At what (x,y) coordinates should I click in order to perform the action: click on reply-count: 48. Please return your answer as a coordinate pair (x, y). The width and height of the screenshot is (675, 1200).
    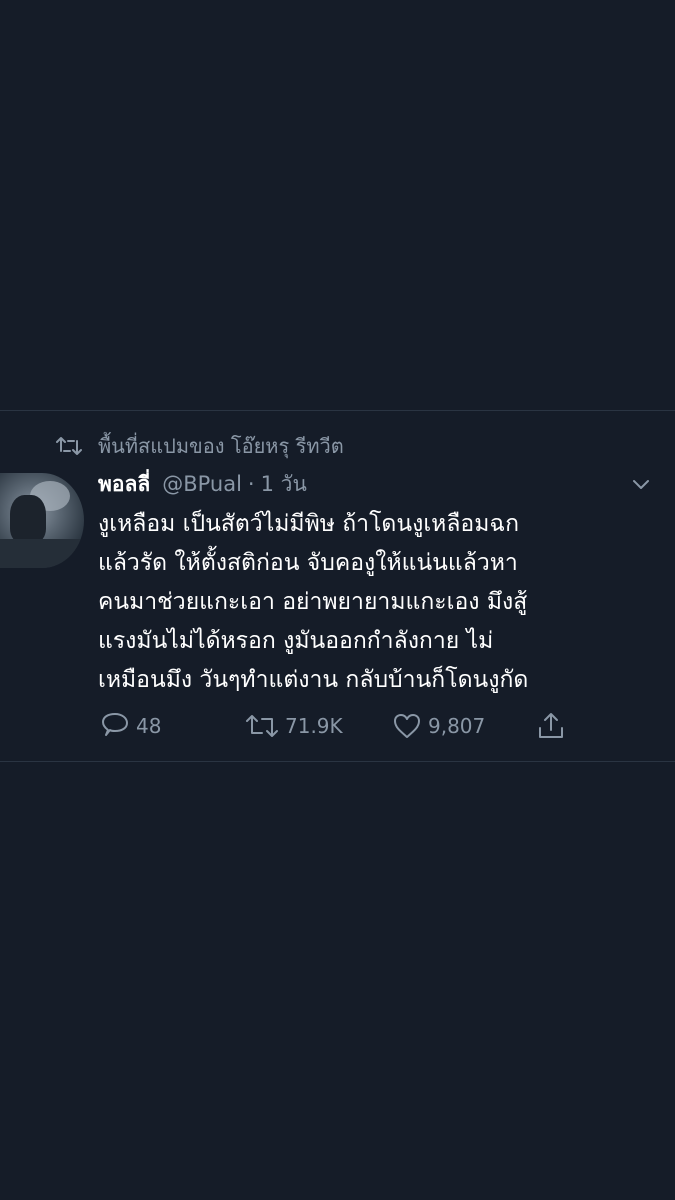
    Looking at the image, I should click on (149, 726).